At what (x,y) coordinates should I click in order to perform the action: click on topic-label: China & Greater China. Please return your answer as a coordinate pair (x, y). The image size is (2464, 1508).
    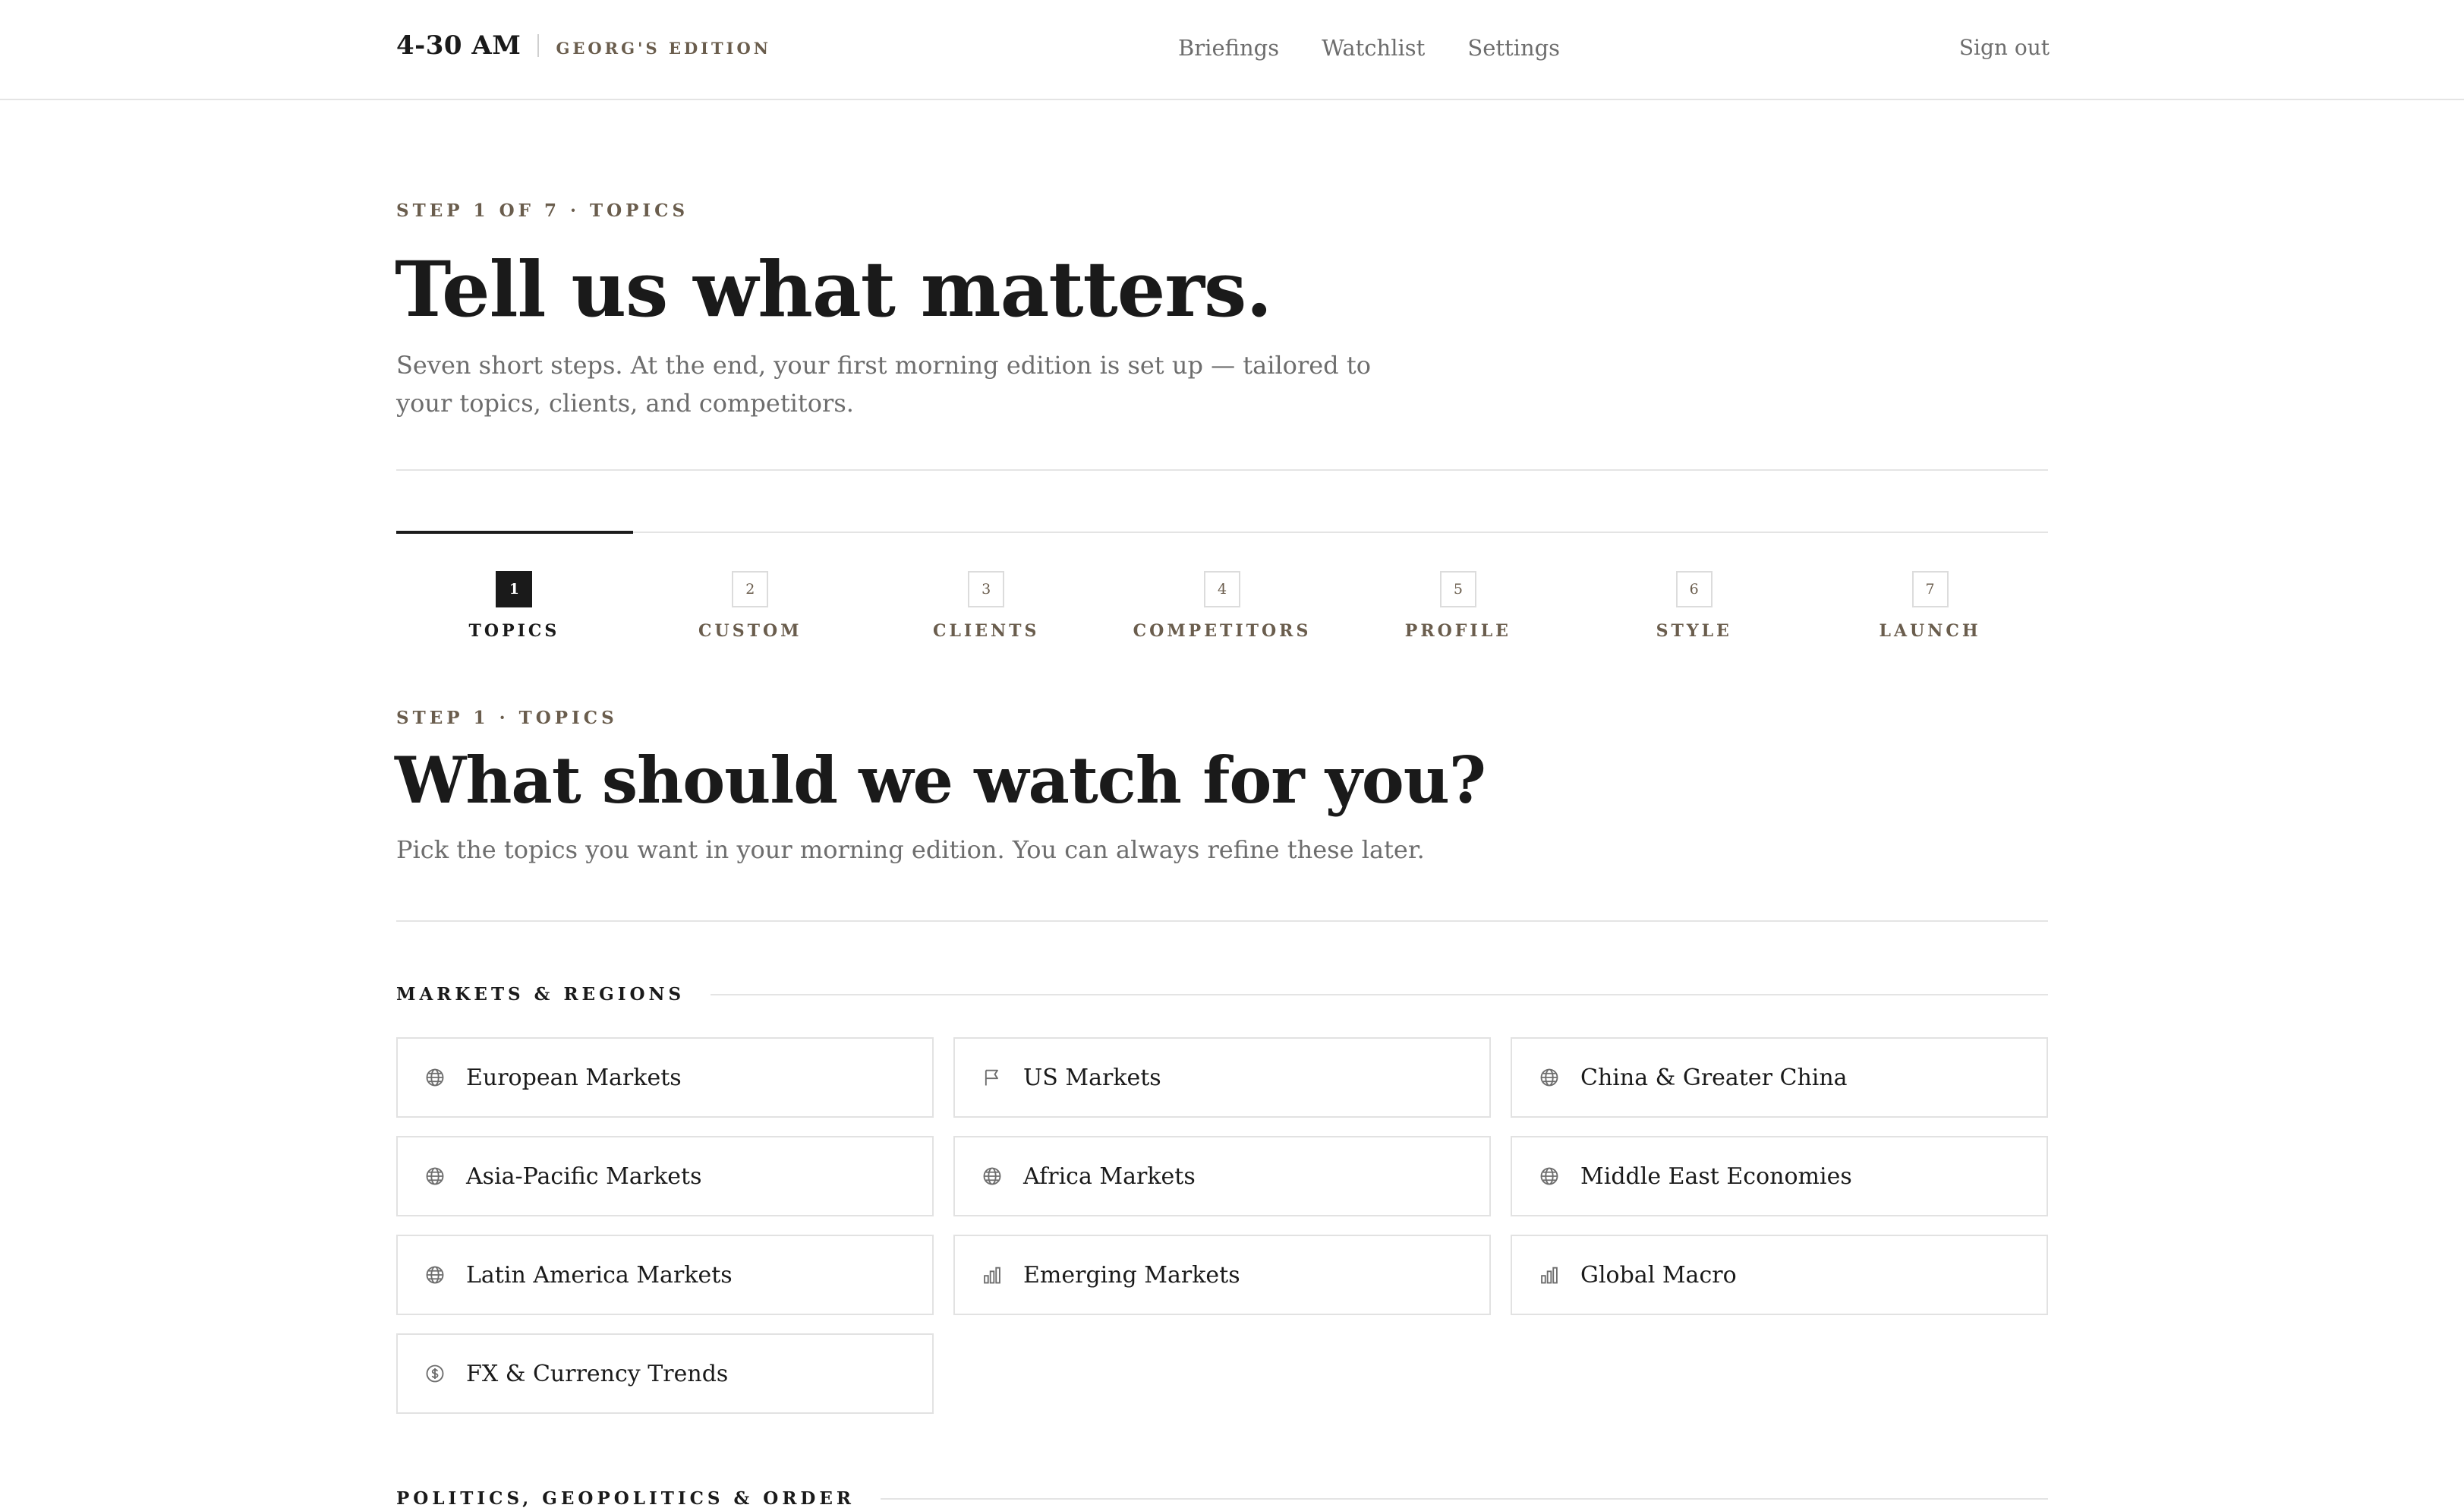
    Looking at the image, I should click on (1714, 1077).